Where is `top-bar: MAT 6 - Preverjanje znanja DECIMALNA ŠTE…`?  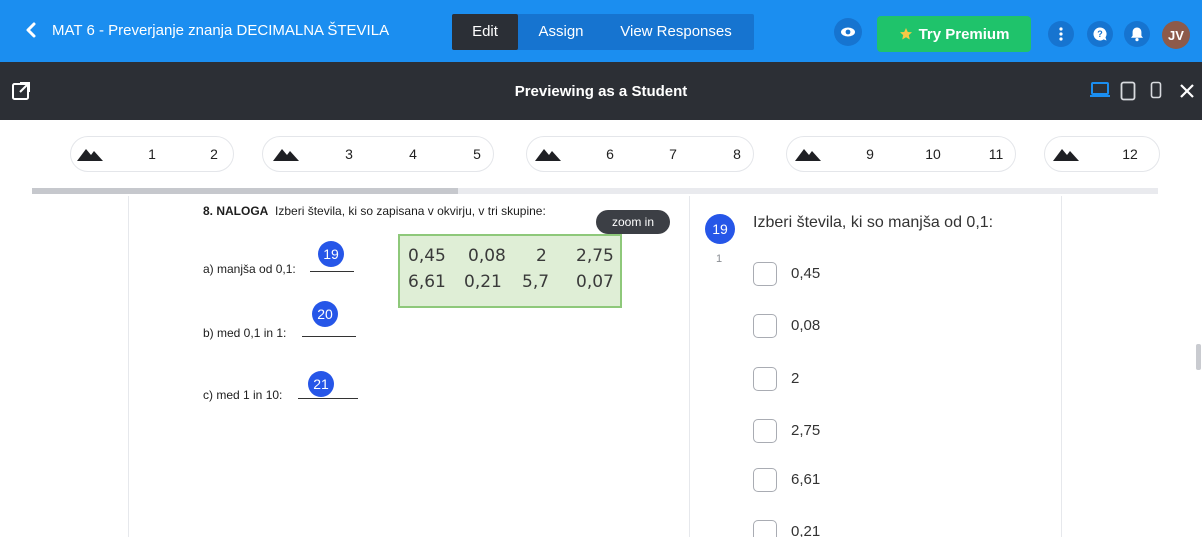 top-bar: MAT 6 - Preverjanje znanja DECIMALNA ŠTE… is located at coordinates (601, 31).